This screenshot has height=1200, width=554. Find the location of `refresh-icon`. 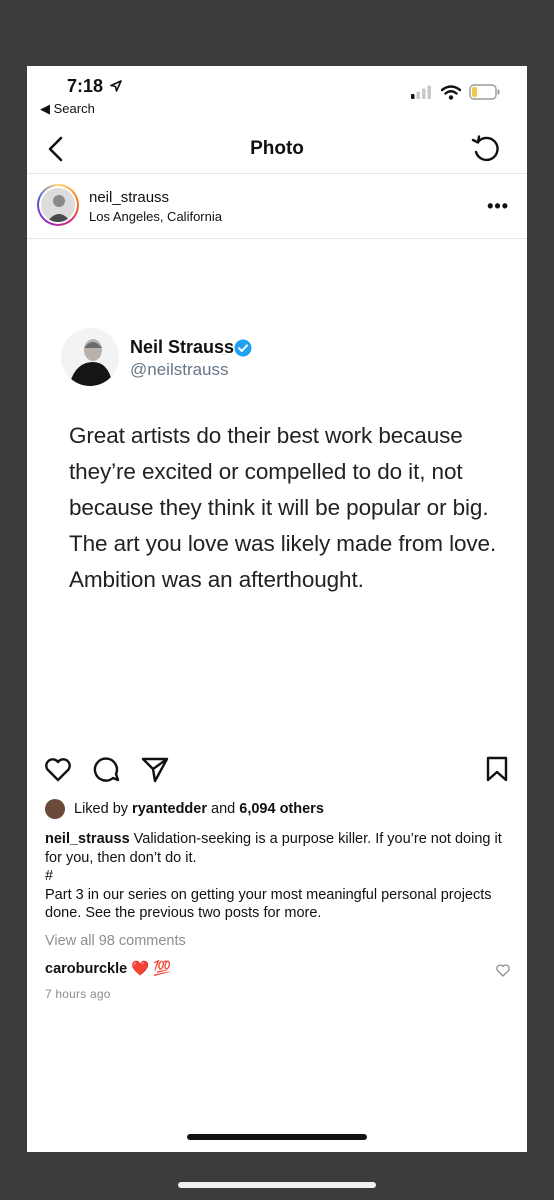

refresh-icon is located at coordinates (486, 149).